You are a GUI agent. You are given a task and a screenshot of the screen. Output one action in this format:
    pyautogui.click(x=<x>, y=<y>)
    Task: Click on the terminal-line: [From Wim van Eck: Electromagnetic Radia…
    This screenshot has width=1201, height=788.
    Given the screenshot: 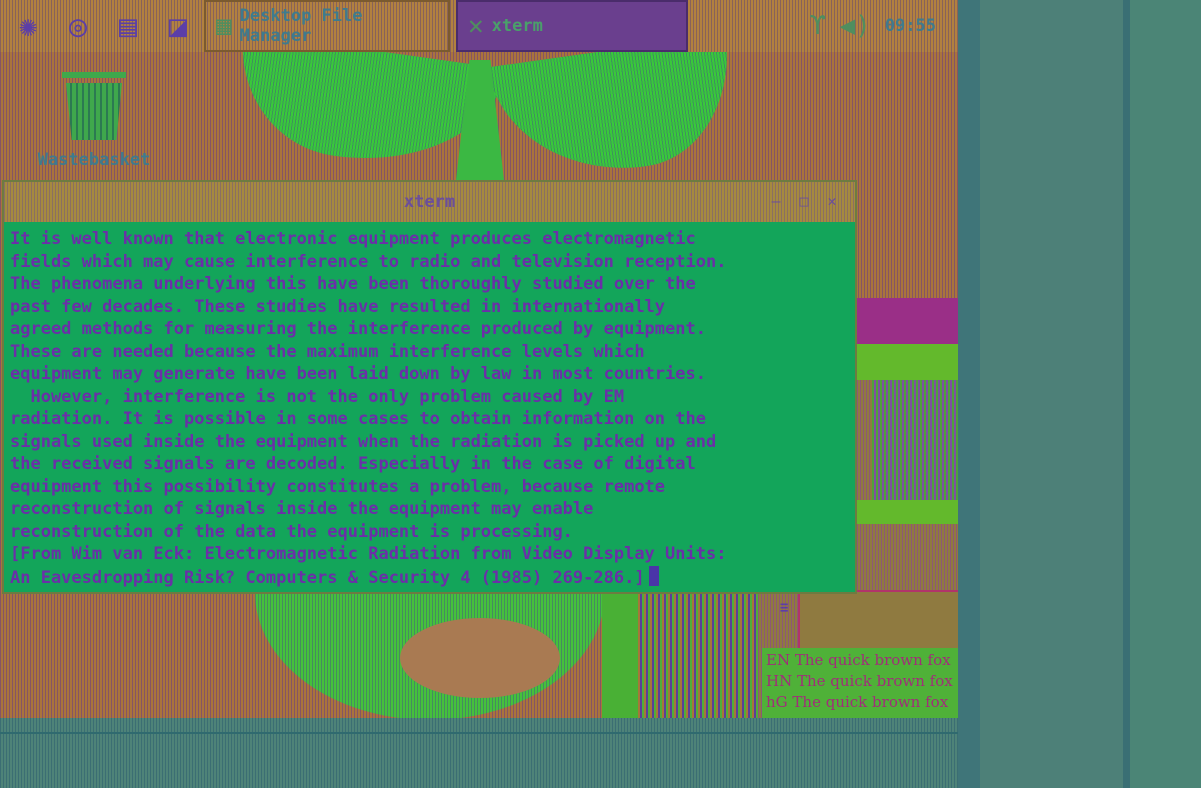 What is the action you would take?
    pyautogui.click(x=368, y=554)
    